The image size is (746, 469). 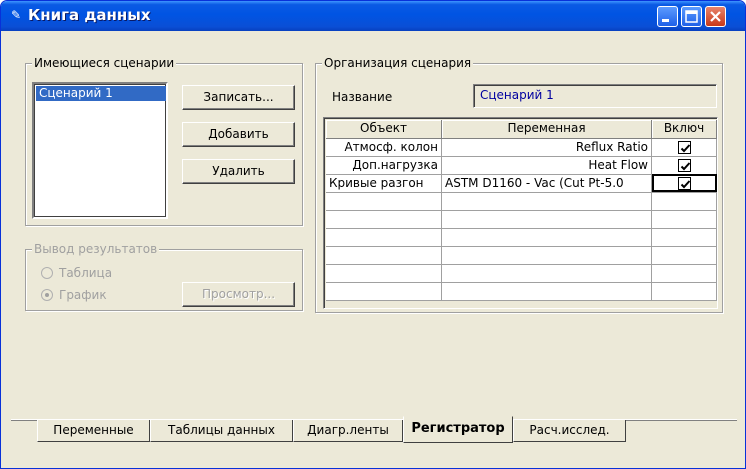 I want to click on radio-chart: График, so click(x=74, y=295).